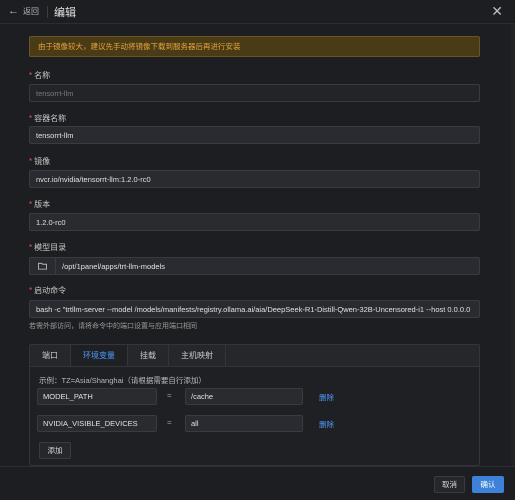 The image size is (515, 500). Describe the element at coordinates (254, 93) in the screenshot. I see `name-input: tensorrt-llm` at that location.